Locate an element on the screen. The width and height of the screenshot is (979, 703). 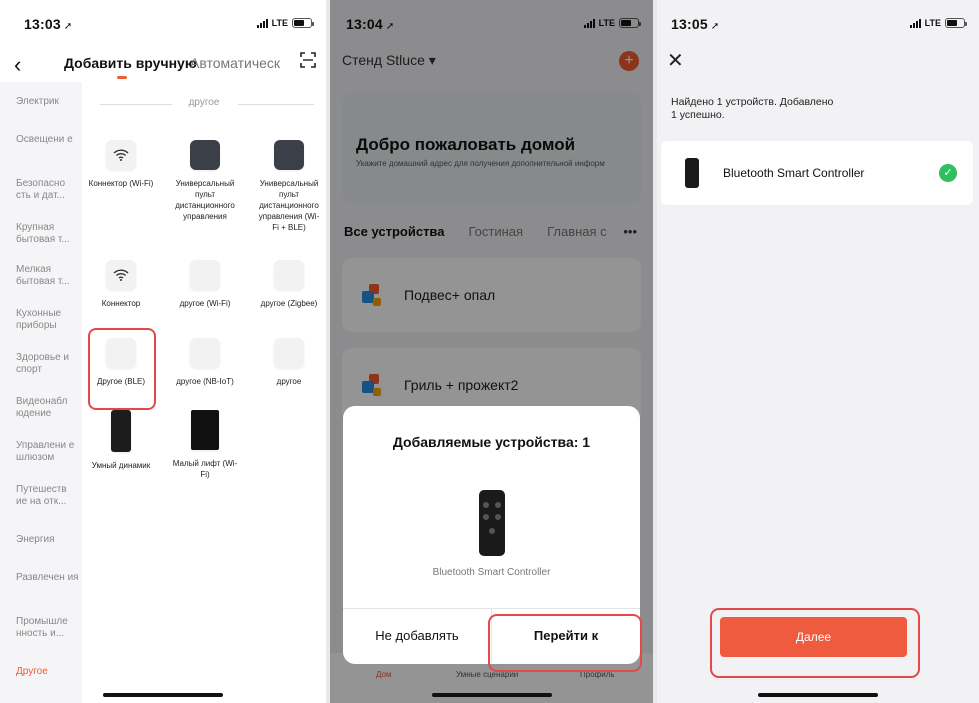
device-tile: Коннектор is located at coordinates (121, 284).